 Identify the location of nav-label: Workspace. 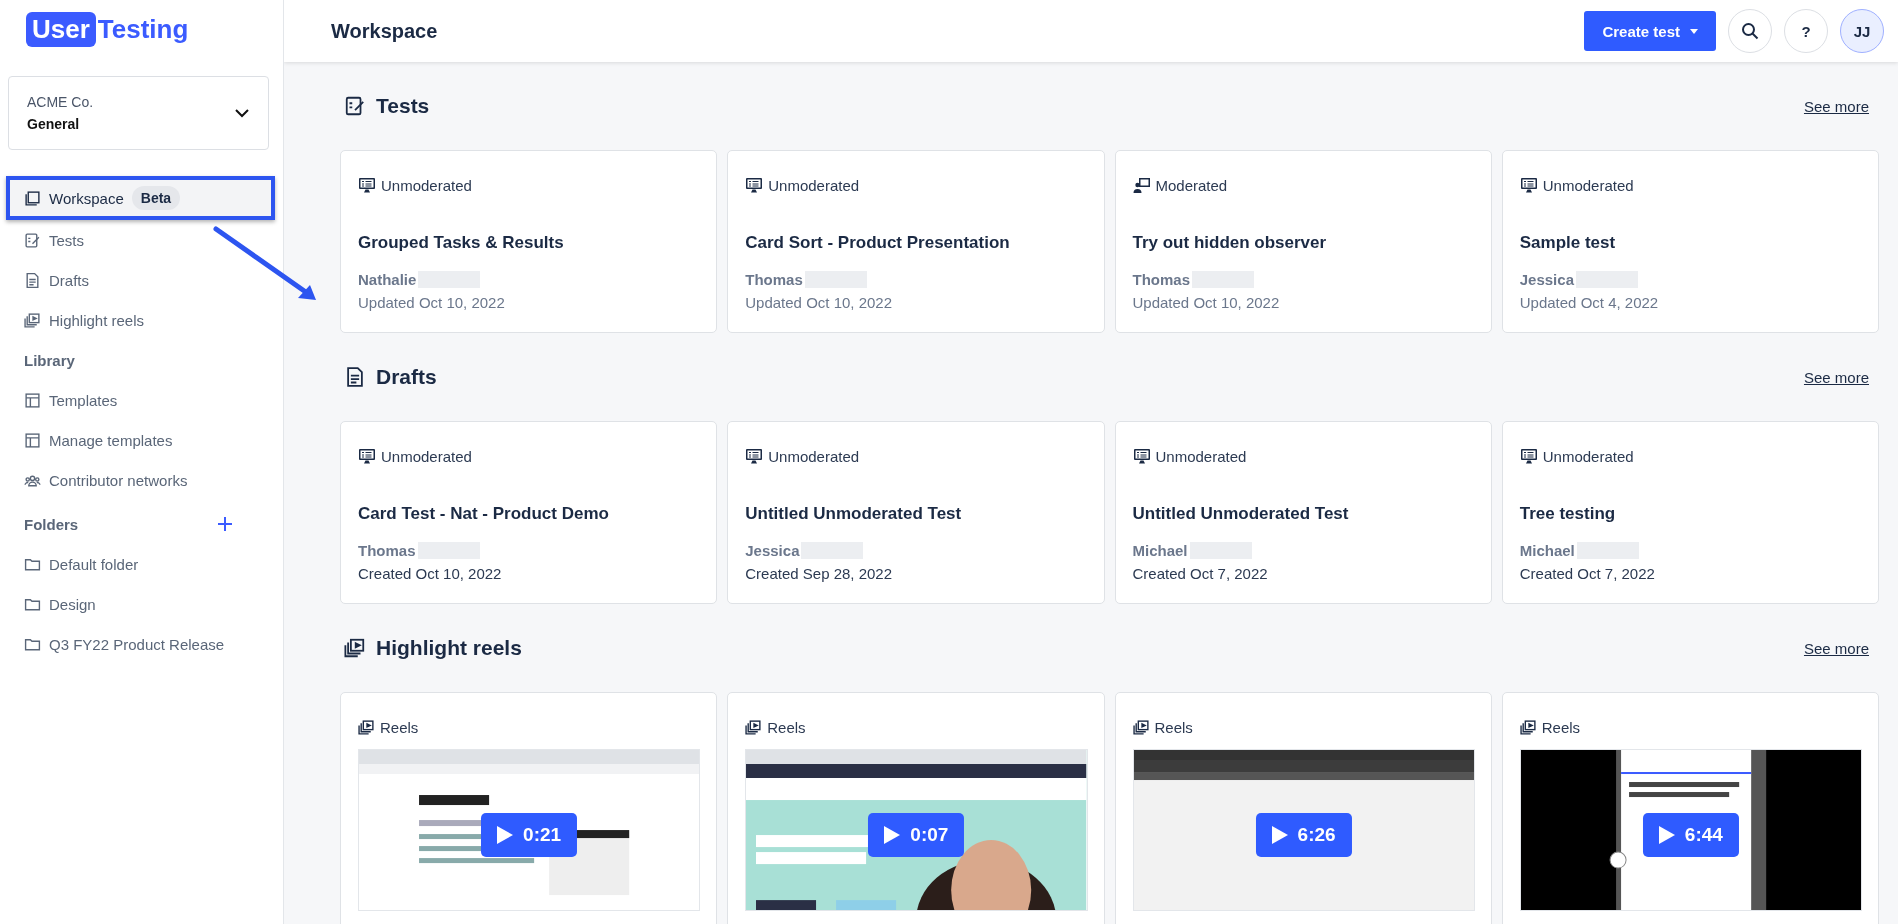
(86, 198).